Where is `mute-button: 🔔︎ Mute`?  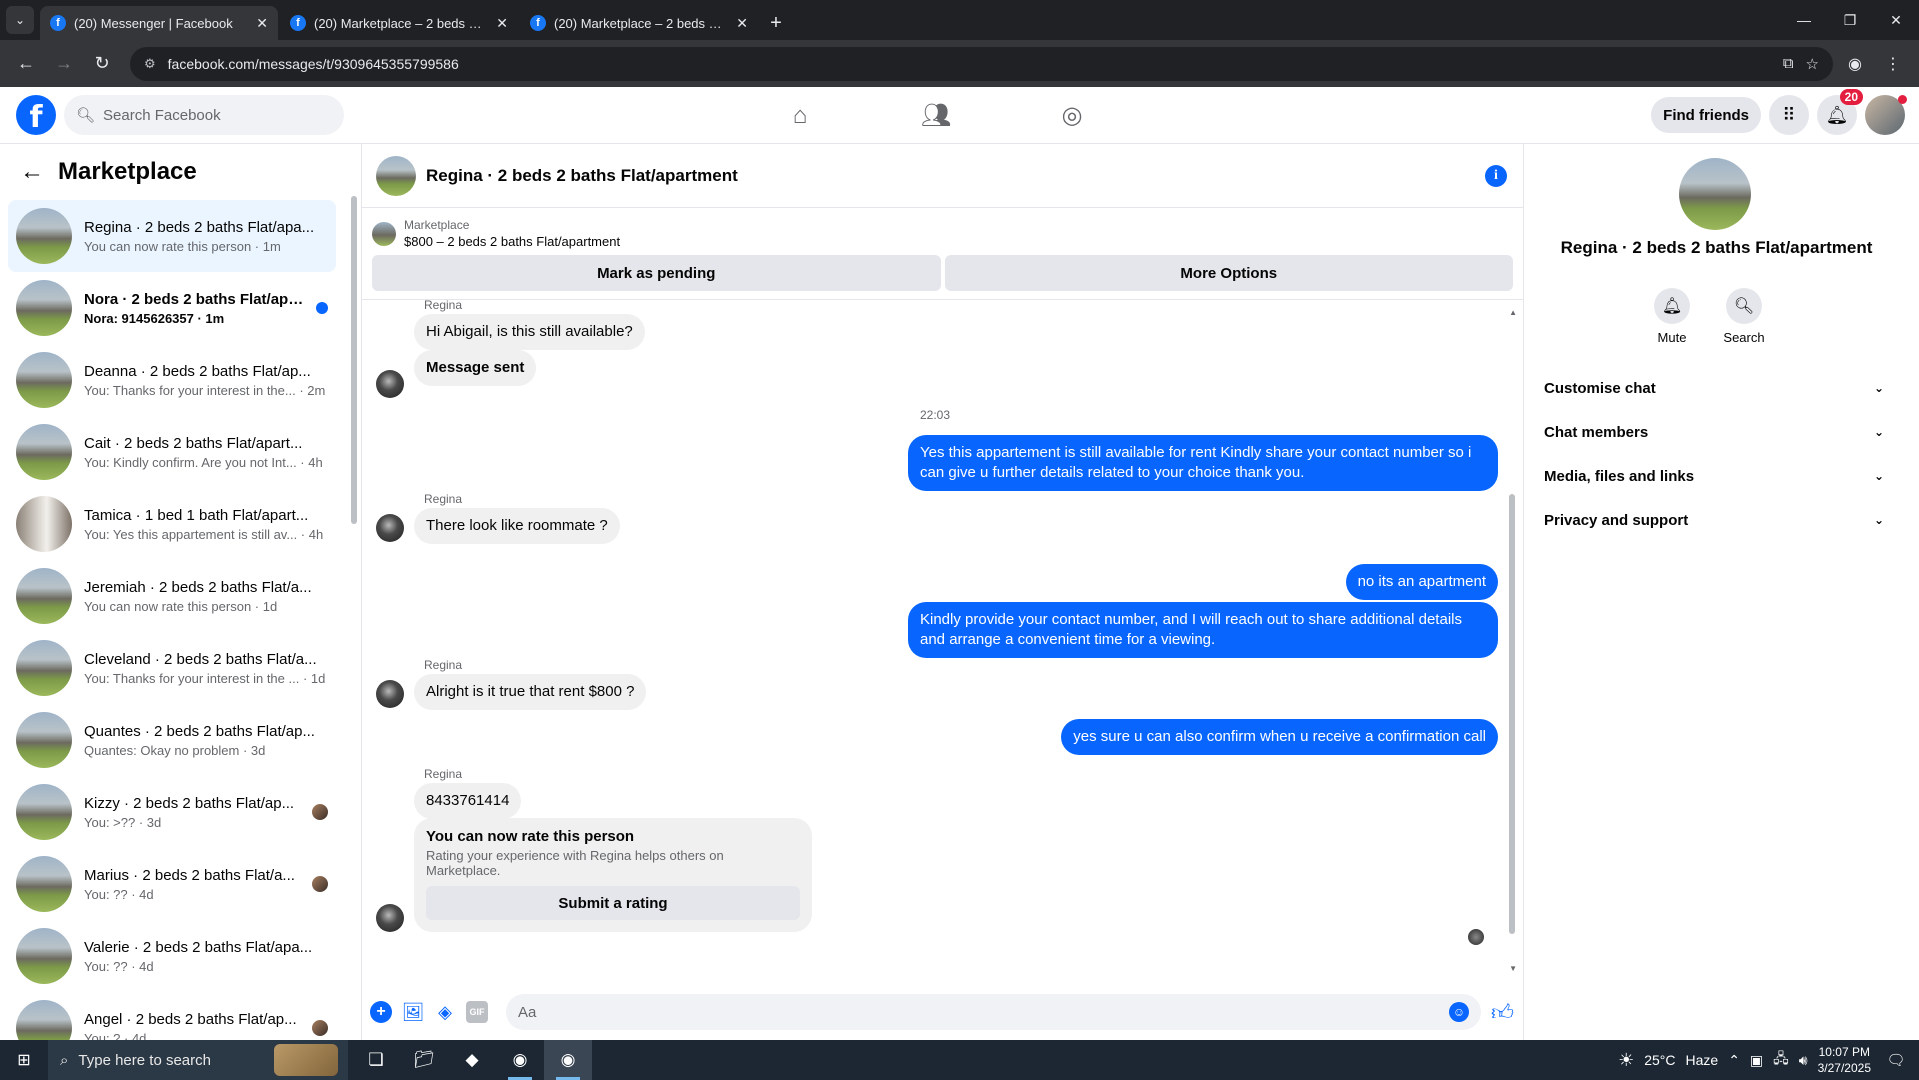
mute-button: 🔔︎ Mute is located at coordinates (1672, 316).